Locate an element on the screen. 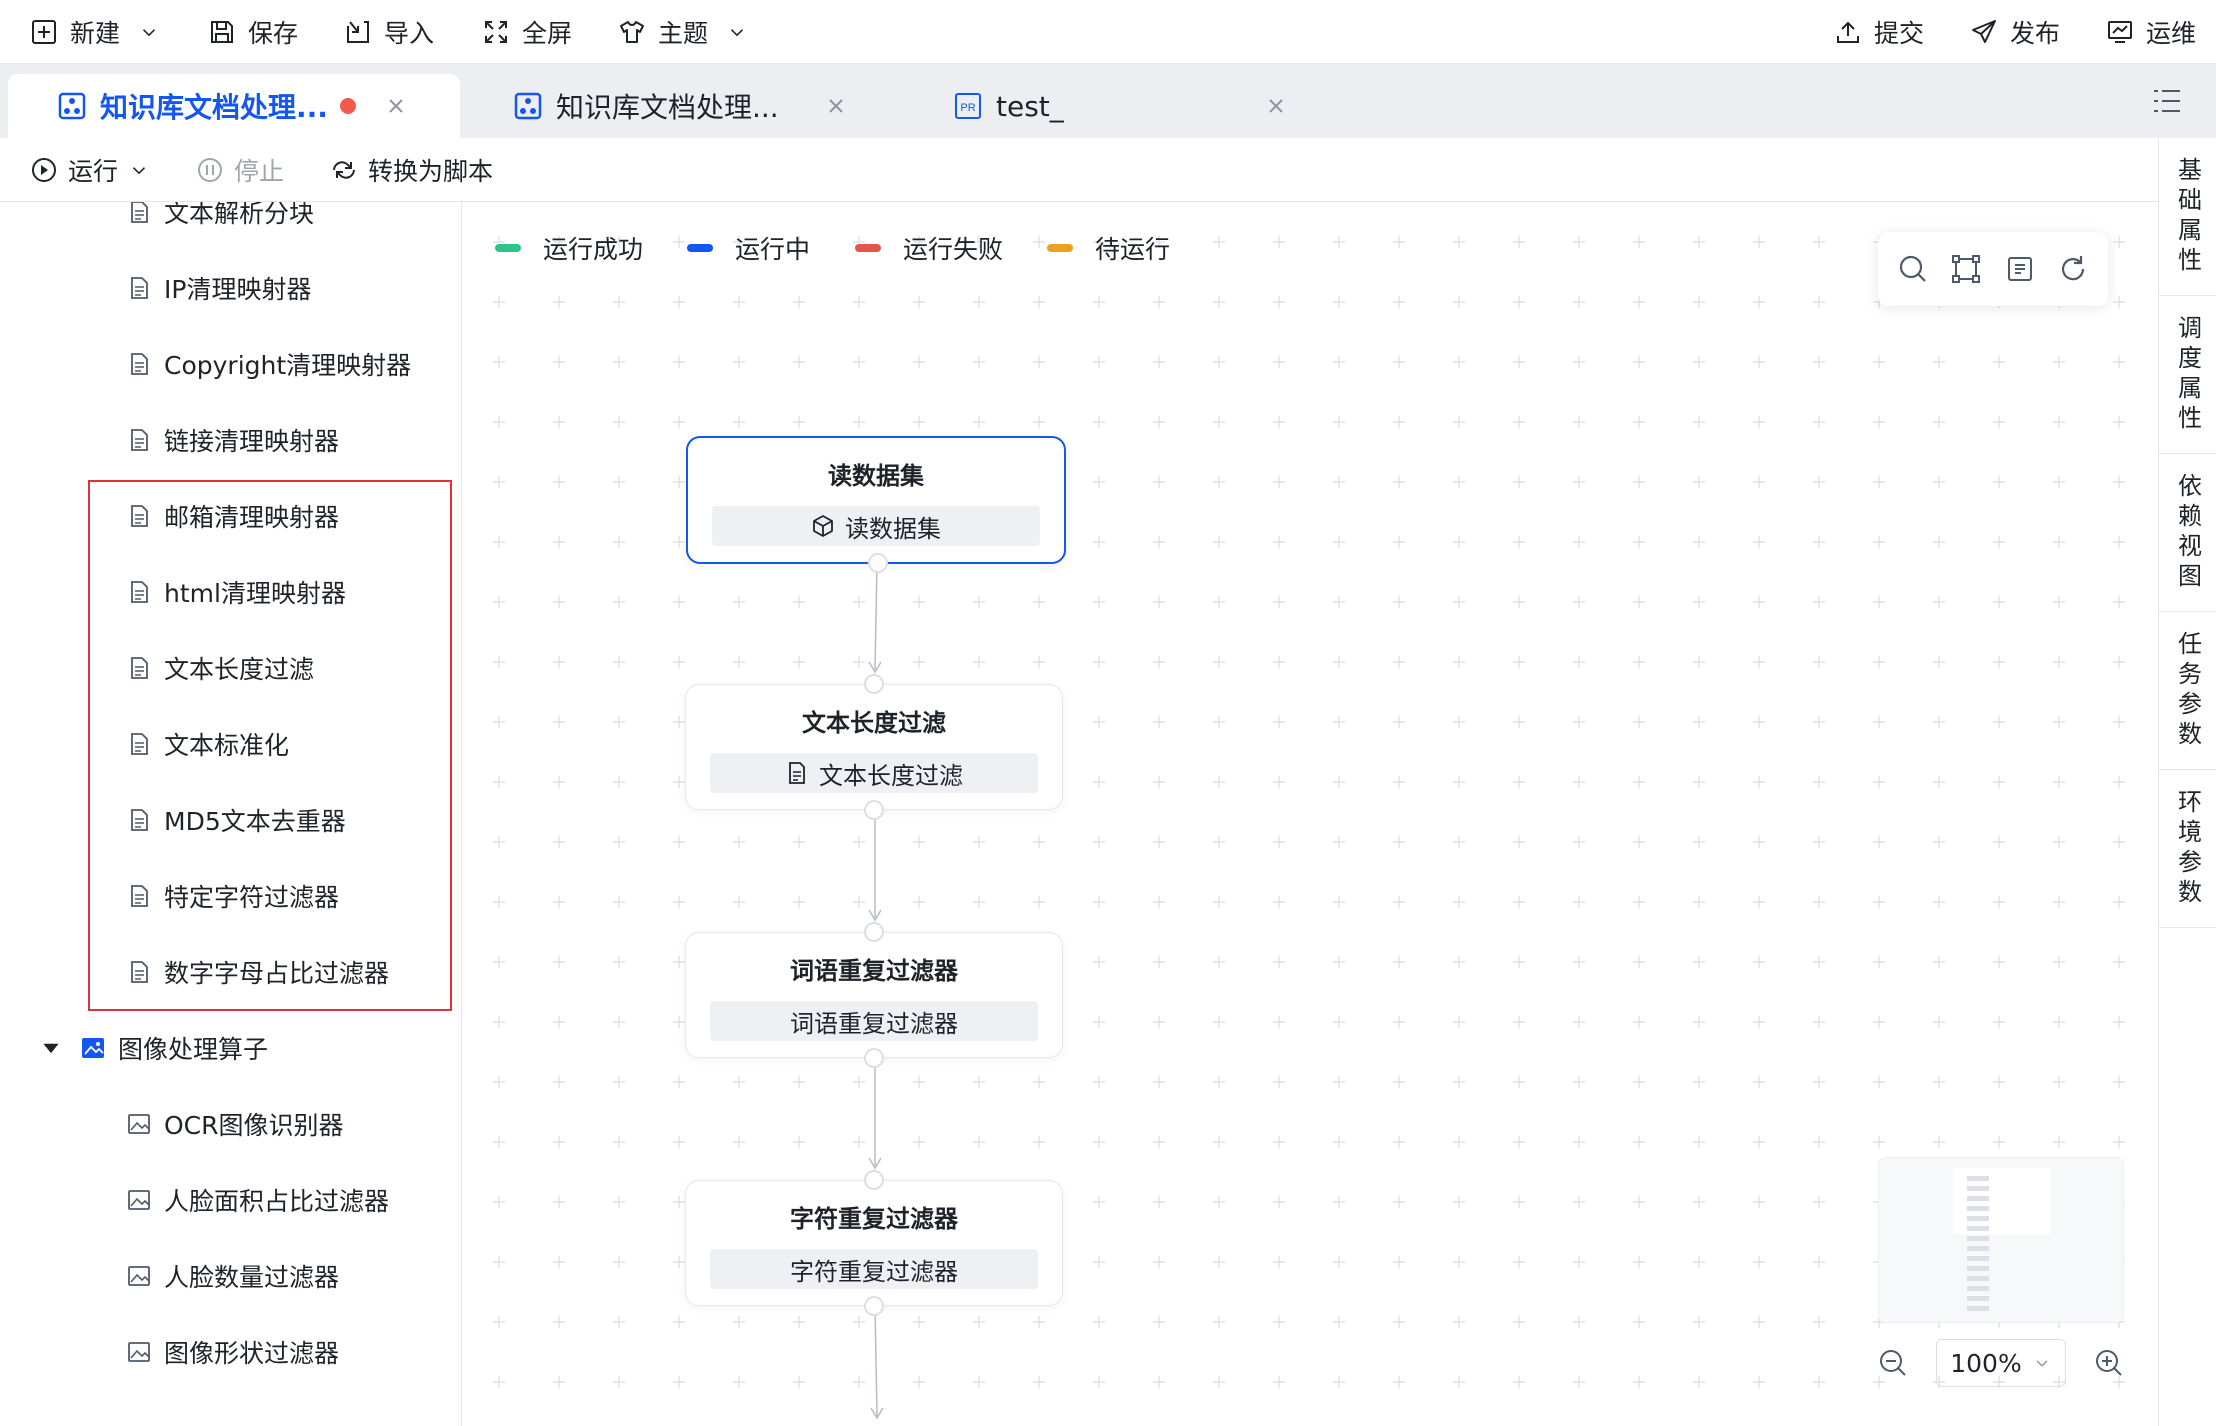  rail-schedule-props: 调度属性 is located at coordinates (2187, 375).